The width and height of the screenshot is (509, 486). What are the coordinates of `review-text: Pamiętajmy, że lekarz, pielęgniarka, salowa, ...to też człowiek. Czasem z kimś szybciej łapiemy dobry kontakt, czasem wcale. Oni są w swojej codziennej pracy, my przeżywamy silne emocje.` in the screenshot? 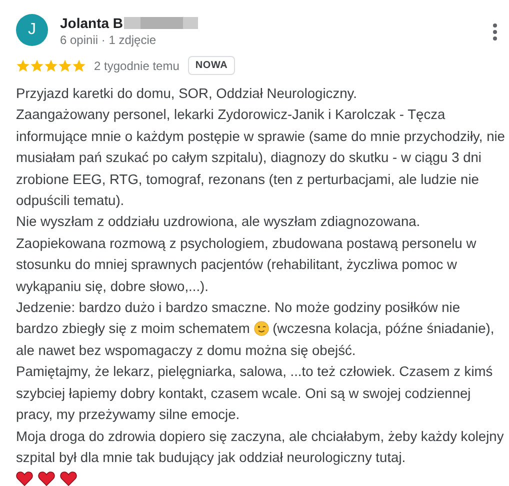 It's located at (254, 393).